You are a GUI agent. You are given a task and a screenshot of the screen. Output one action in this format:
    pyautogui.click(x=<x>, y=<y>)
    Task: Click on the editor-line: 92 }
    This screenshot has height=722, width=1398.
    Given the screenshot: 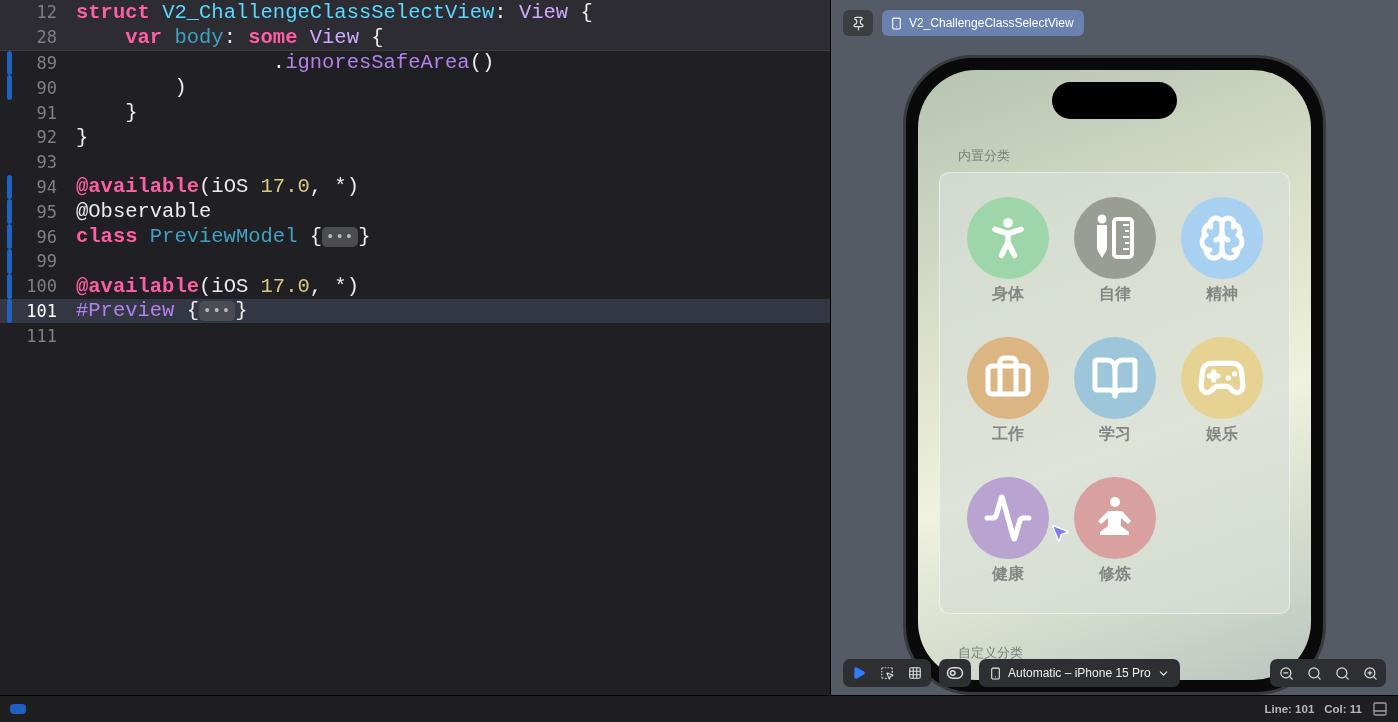 What is the action you would take?
    pyautogui.click(x=415, y=137)
    